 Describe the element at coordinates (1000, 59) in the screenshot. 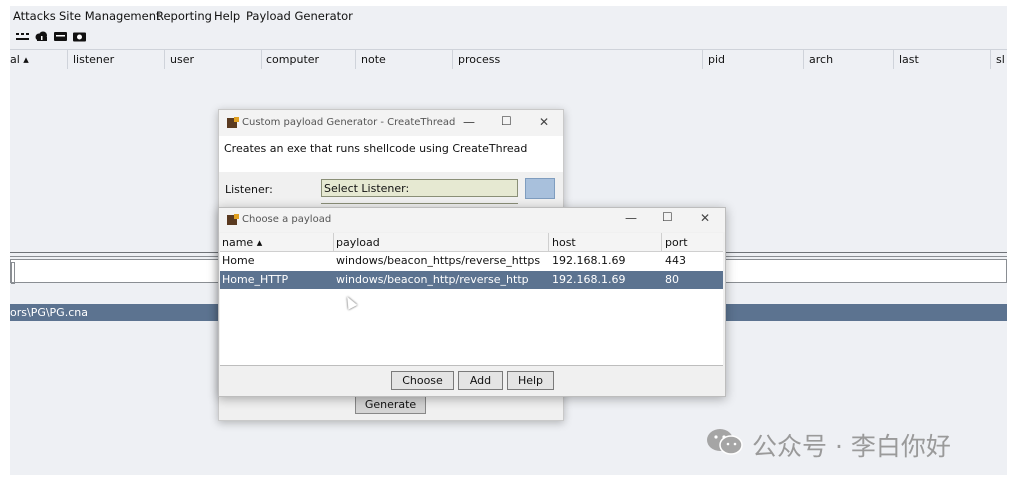

I see `col-sleep: sl` at that location.